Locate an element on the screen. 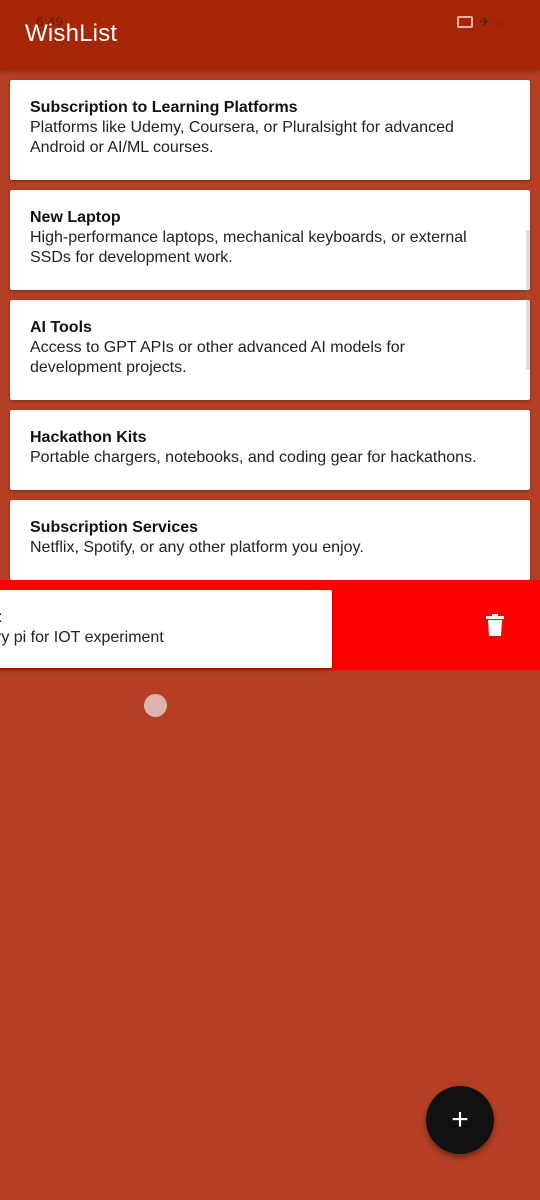 This screenshot has width=540, height=1200. wish-item-description: ry pi for IOT experiment is located at coordinates (82, 637).